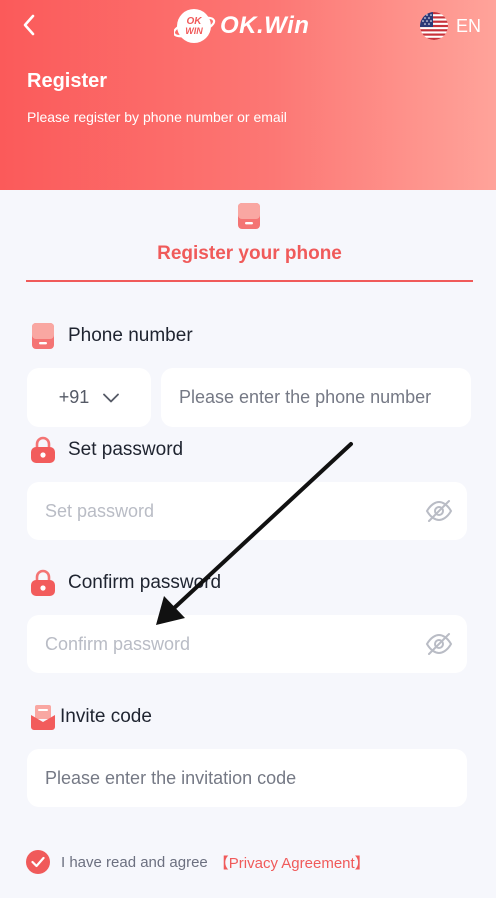 The image size is (496, 898). What do you see at coordinates (450, 26) in the screenshot?
I see `language-selector: EN` at bounding box center [450, 26].